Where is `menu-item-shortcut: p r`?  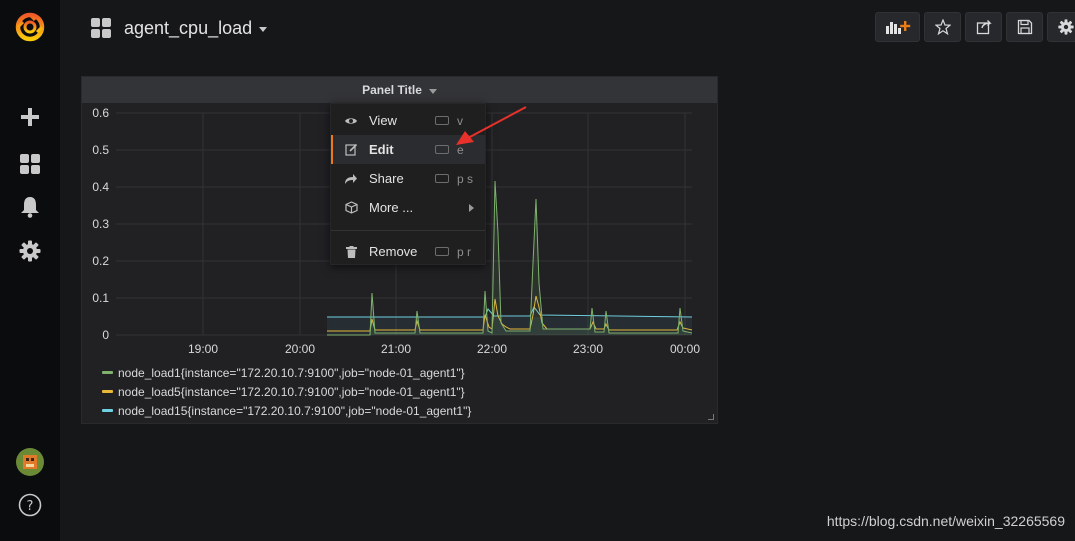
menu-item-shortcut: p r is located at coordinates (464, 251).